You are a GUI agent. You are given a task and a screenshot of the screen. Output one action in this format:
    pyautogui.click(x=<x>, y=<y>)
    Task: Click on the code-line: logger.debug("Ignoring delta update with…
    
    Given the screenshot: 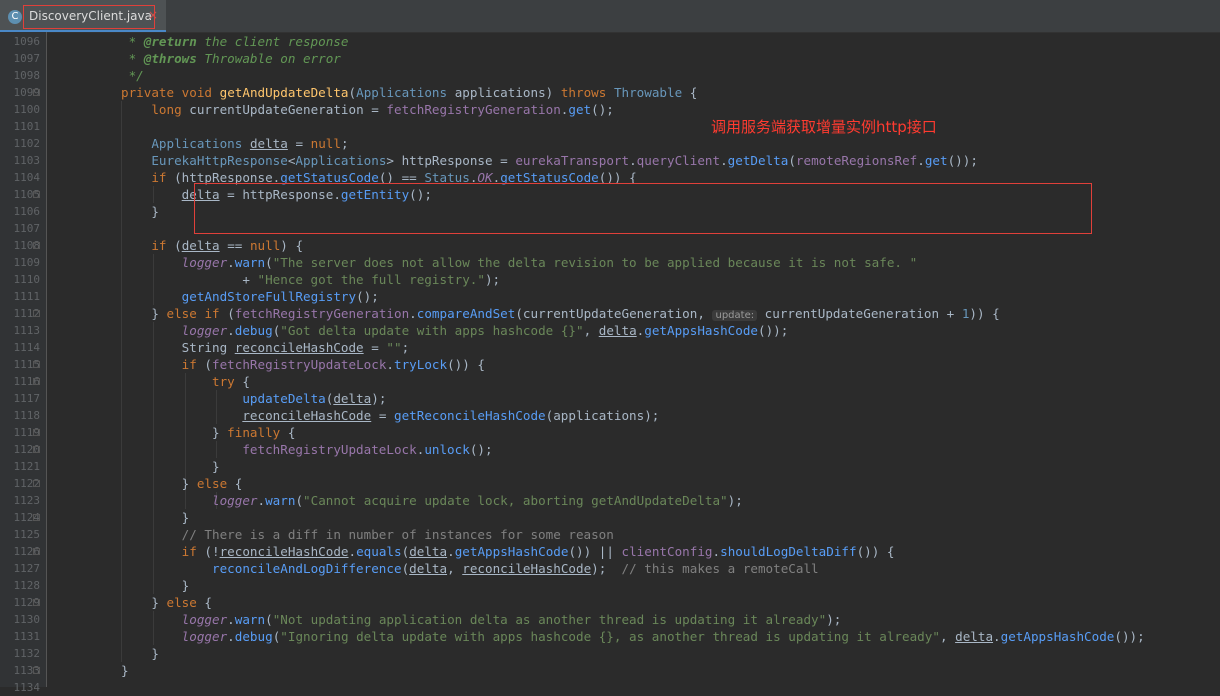 What is the action you would take?
    pyautogui.click(x=663, y=636)
    